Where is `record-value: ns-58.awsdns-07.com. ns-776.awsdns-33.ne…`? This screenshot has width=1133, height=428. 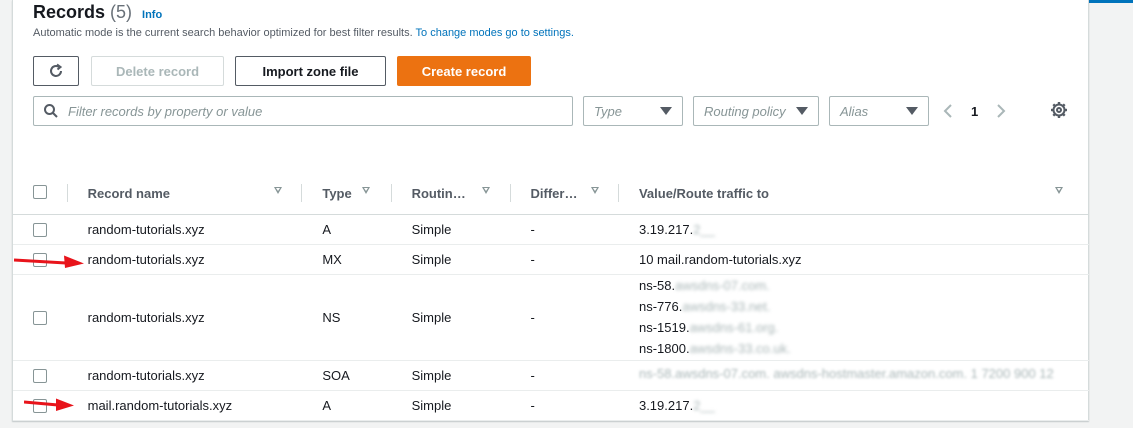
record-value: ns-58.awsdns-07.com. ns-776.awsdns-33.ne… is located at coordinates (714, 317).